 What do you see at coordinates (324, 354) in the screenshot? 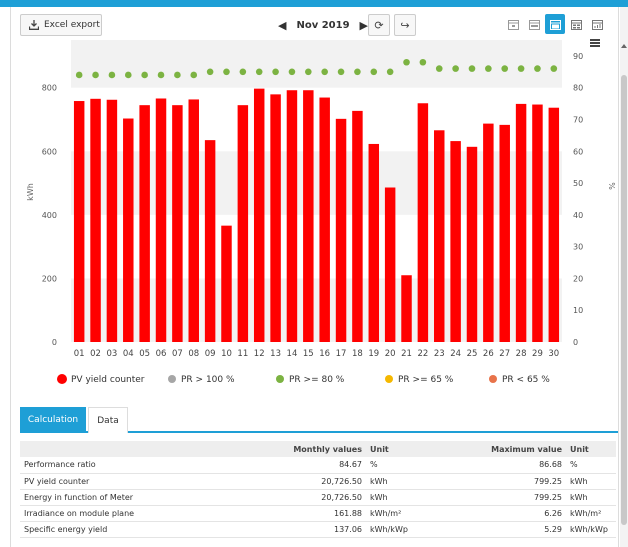
I see `x-tick-label: 16` at bounding box center [324, 354].